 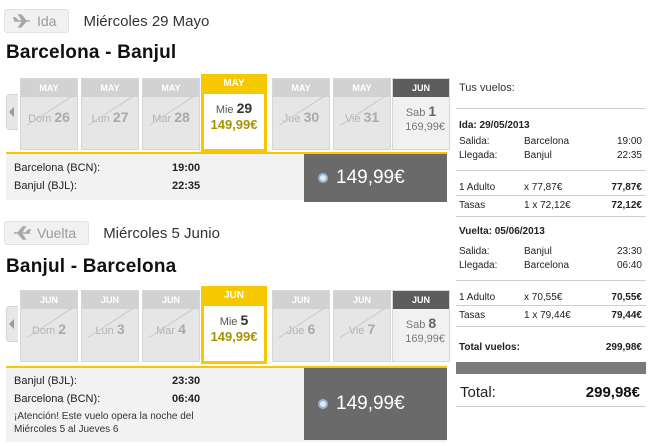 I want to click on outbound-from-time: 19:00, so click(x=186, y=168).